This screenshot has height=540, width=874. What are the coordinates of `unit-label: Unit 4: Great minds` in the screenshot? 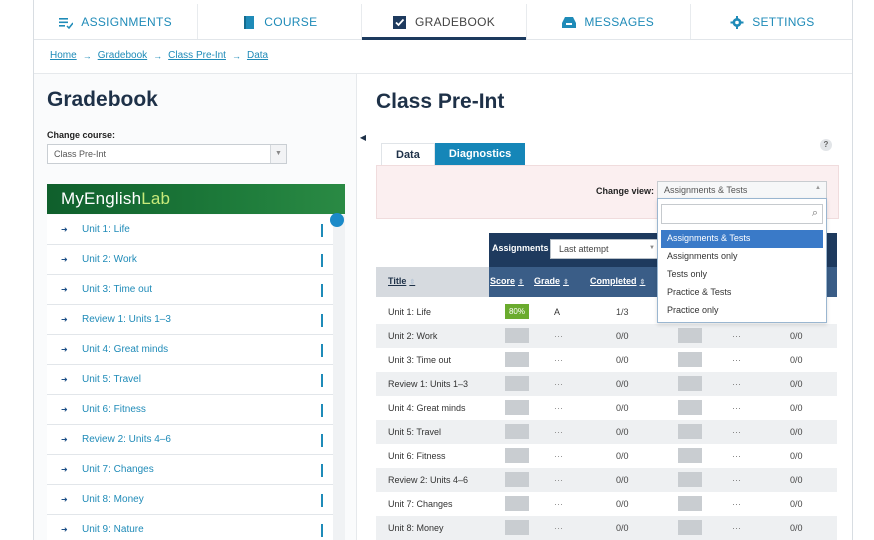 It's located at (125, 349).